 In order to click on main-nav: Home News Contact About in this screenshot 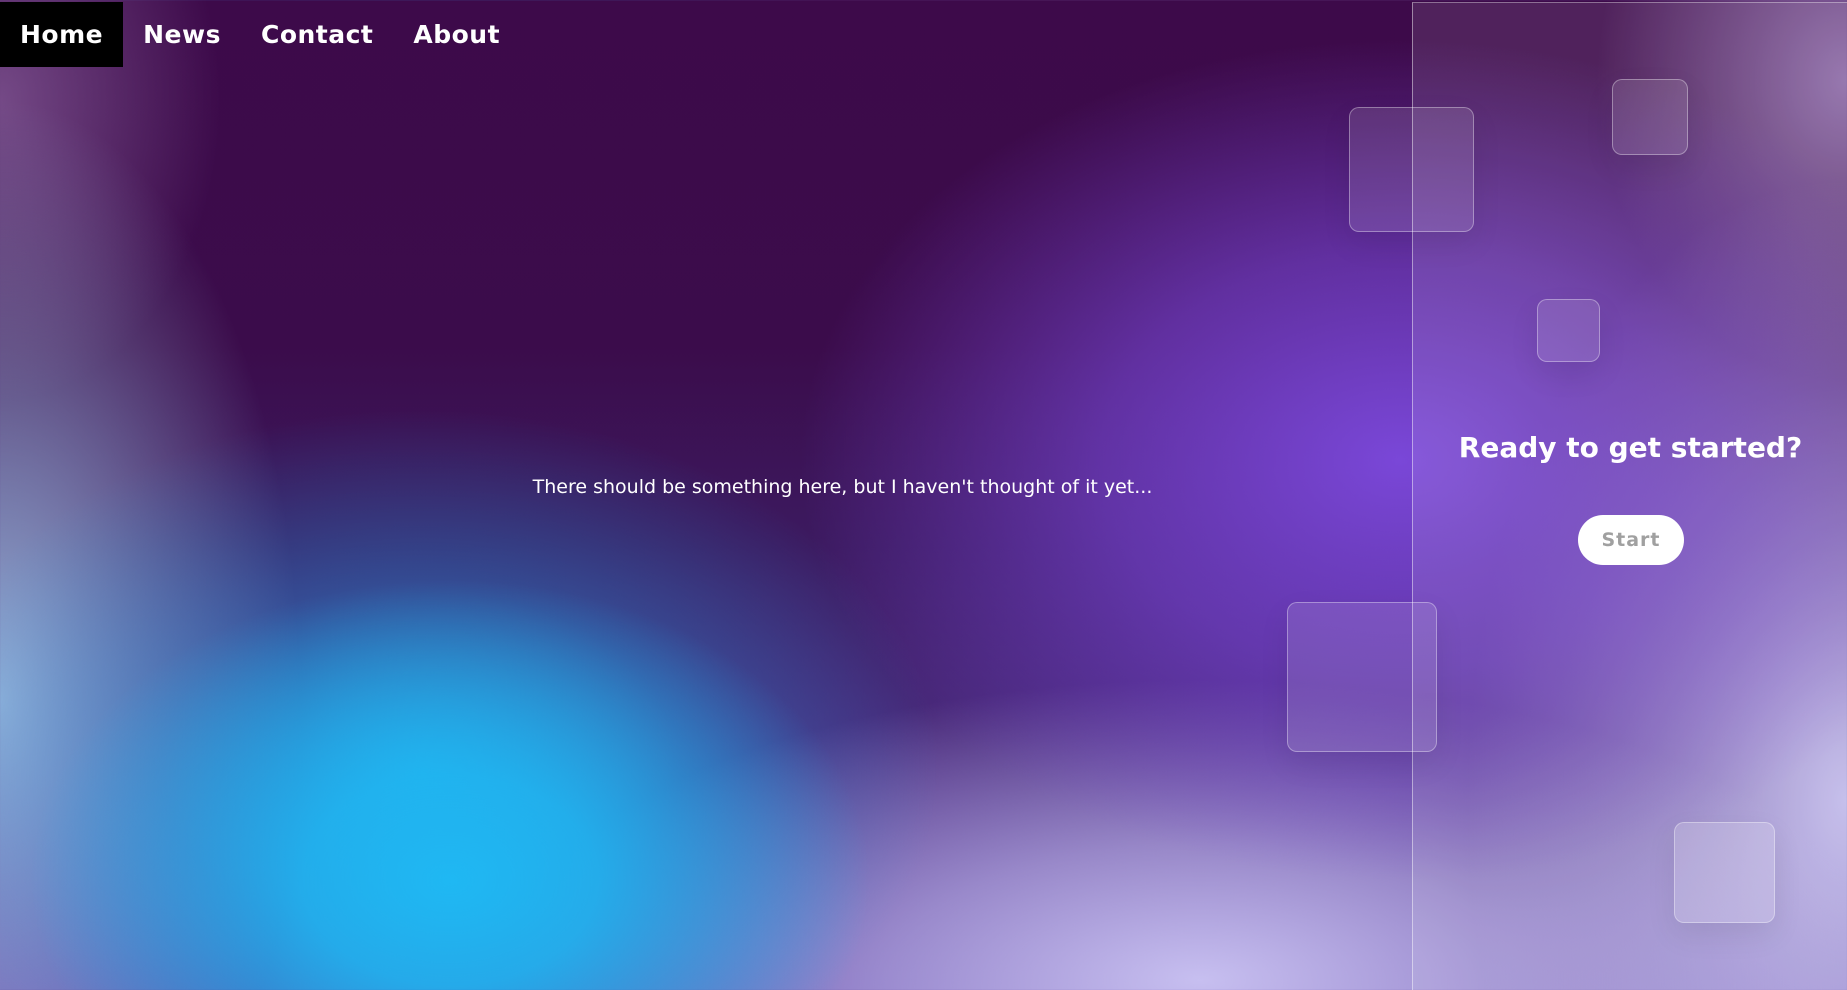, I will do `click(260, 34)`.